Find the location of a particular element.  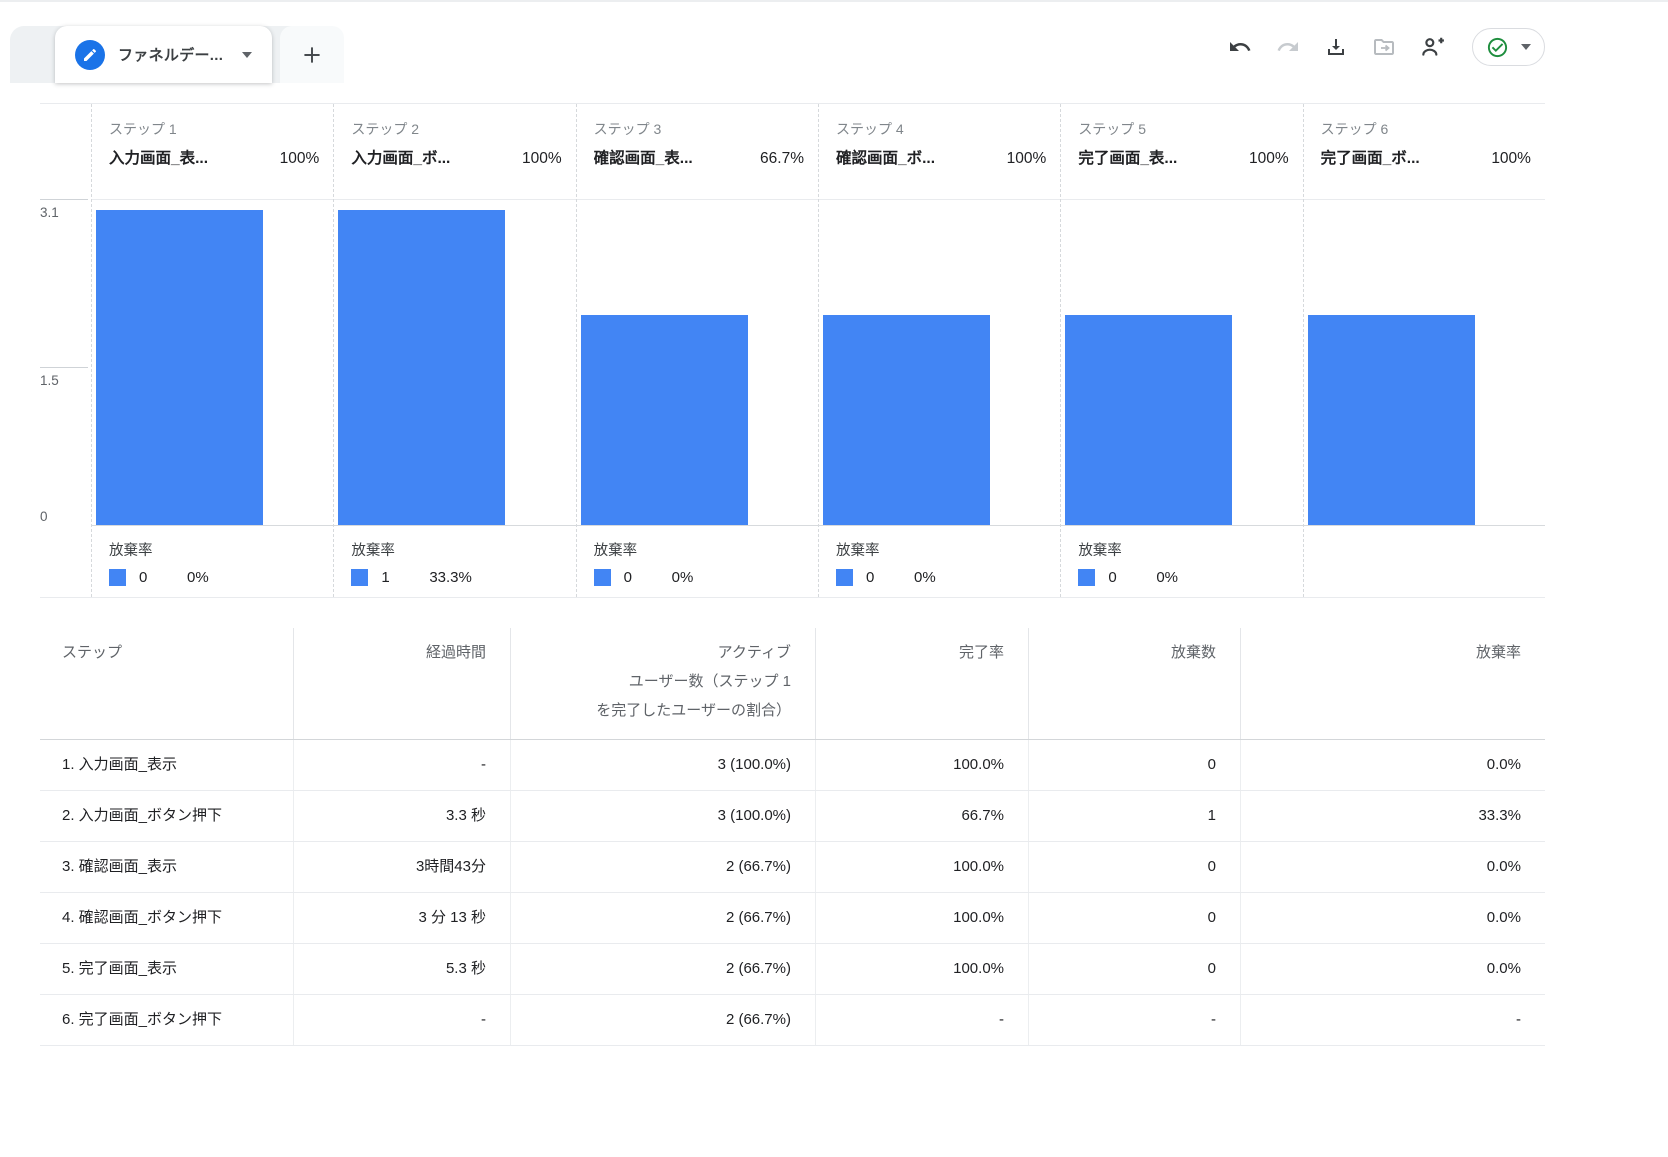

person-add-icon is located at coordinates (1433, 46).